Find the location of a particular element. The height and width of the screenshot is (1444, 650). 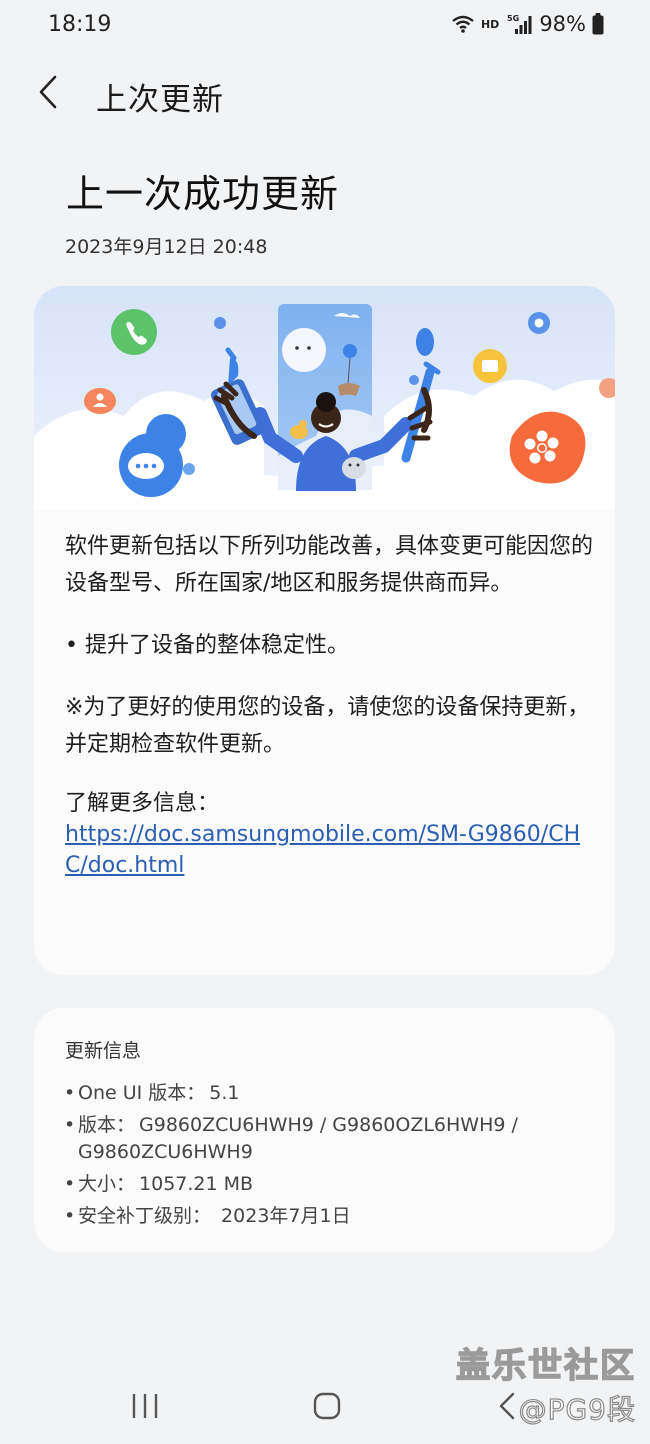

info-item-oneui: One UI 版本：5.1 is located at coordinates (329, 1093).